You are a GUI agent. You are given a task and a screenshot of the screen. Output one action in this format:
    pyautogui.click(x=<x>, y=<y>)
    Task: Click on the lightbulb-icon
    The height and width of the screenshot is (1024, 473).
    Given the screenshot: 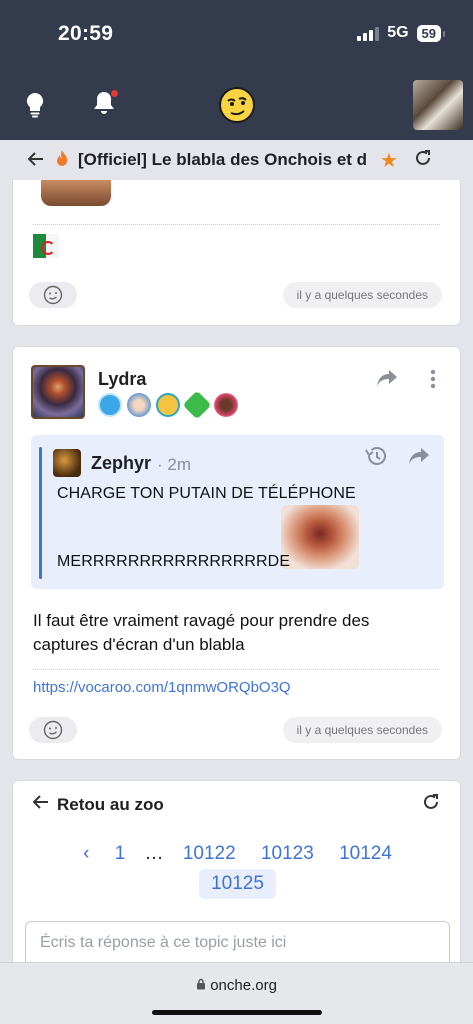 What is the action you would take?
    pyautogui.click(x=35, y=107)
    